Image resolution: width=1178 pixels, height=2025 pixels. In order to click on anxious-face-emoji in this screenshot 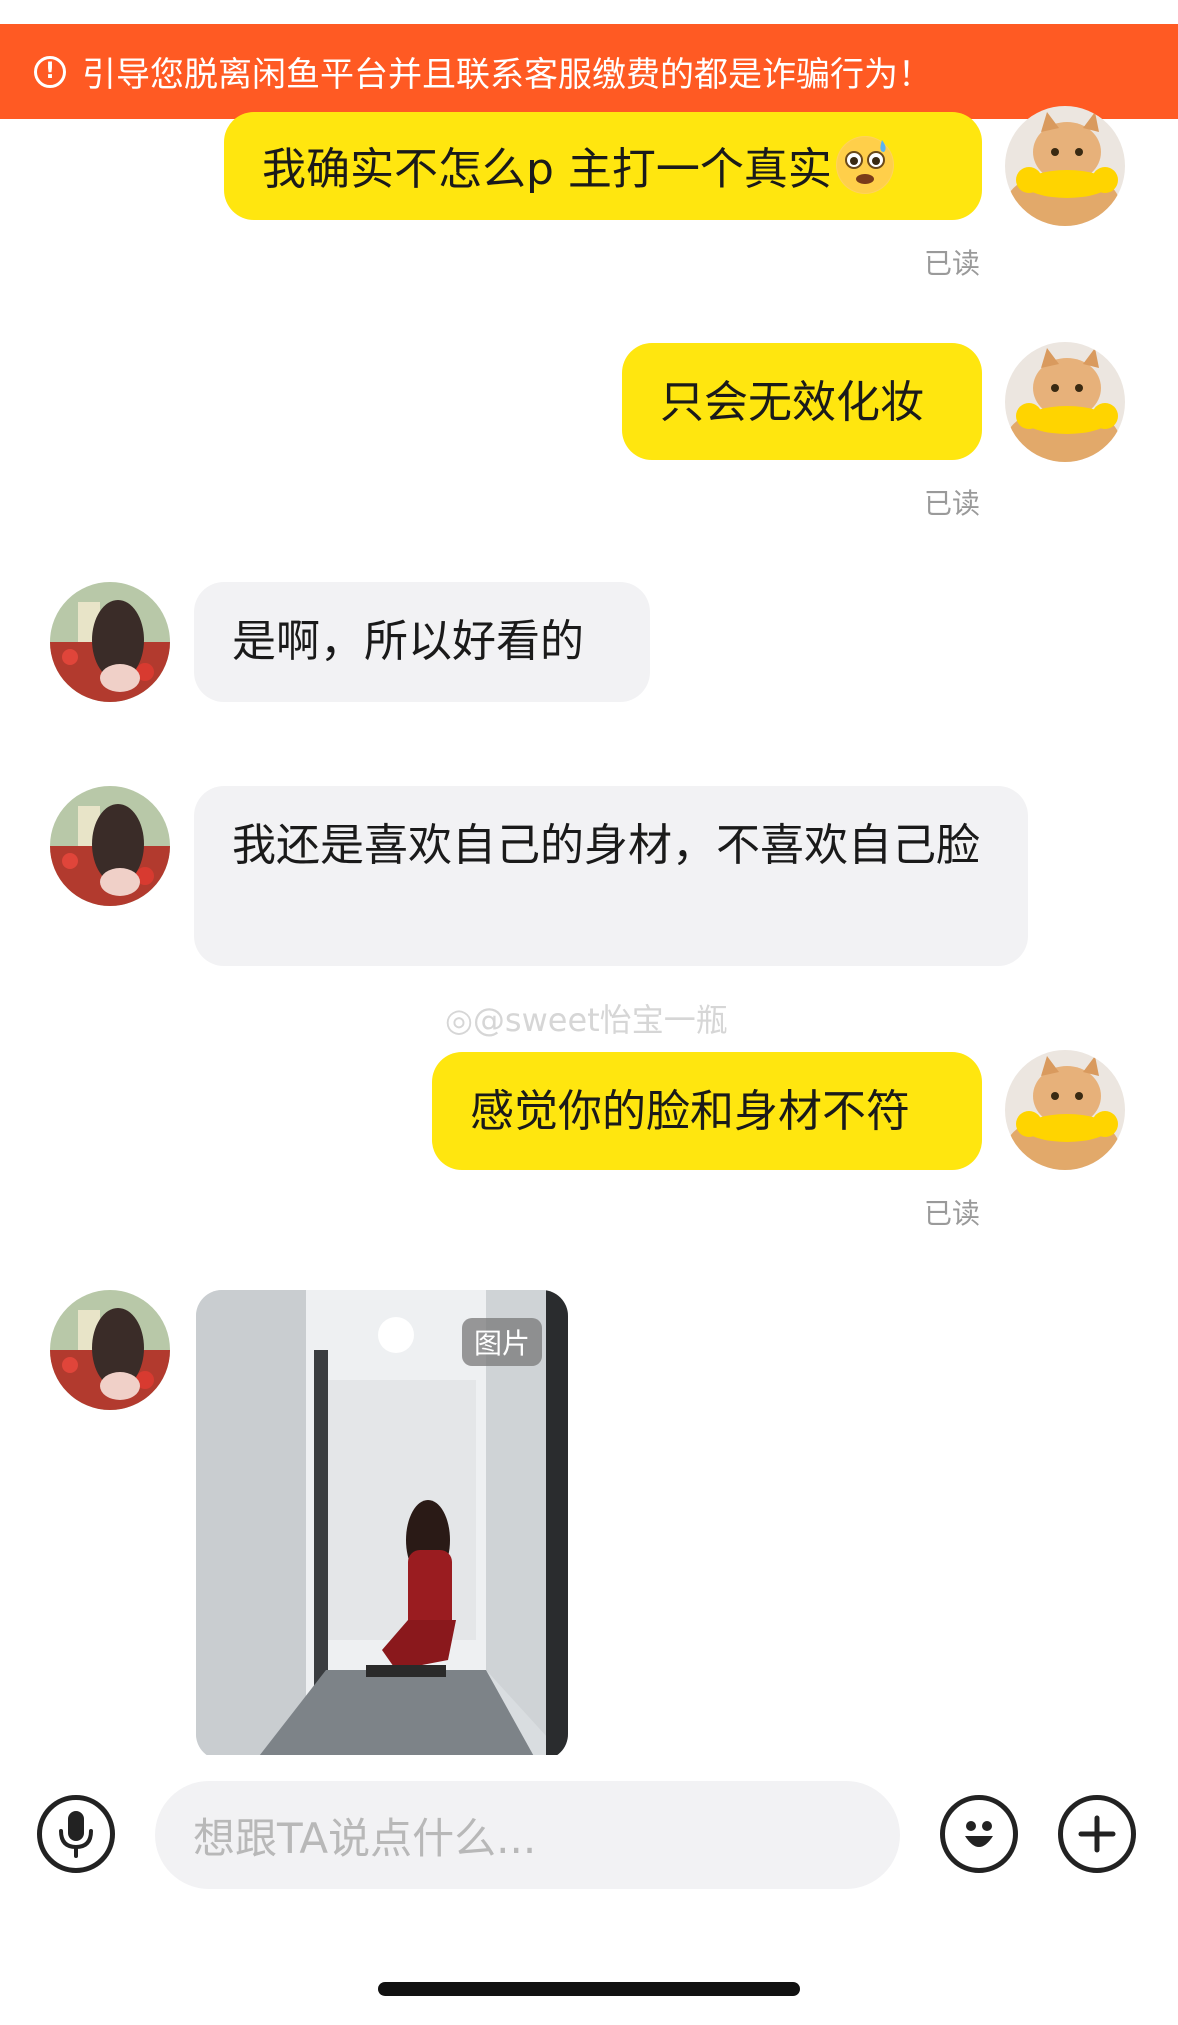, I will do `click(864, 165)`.